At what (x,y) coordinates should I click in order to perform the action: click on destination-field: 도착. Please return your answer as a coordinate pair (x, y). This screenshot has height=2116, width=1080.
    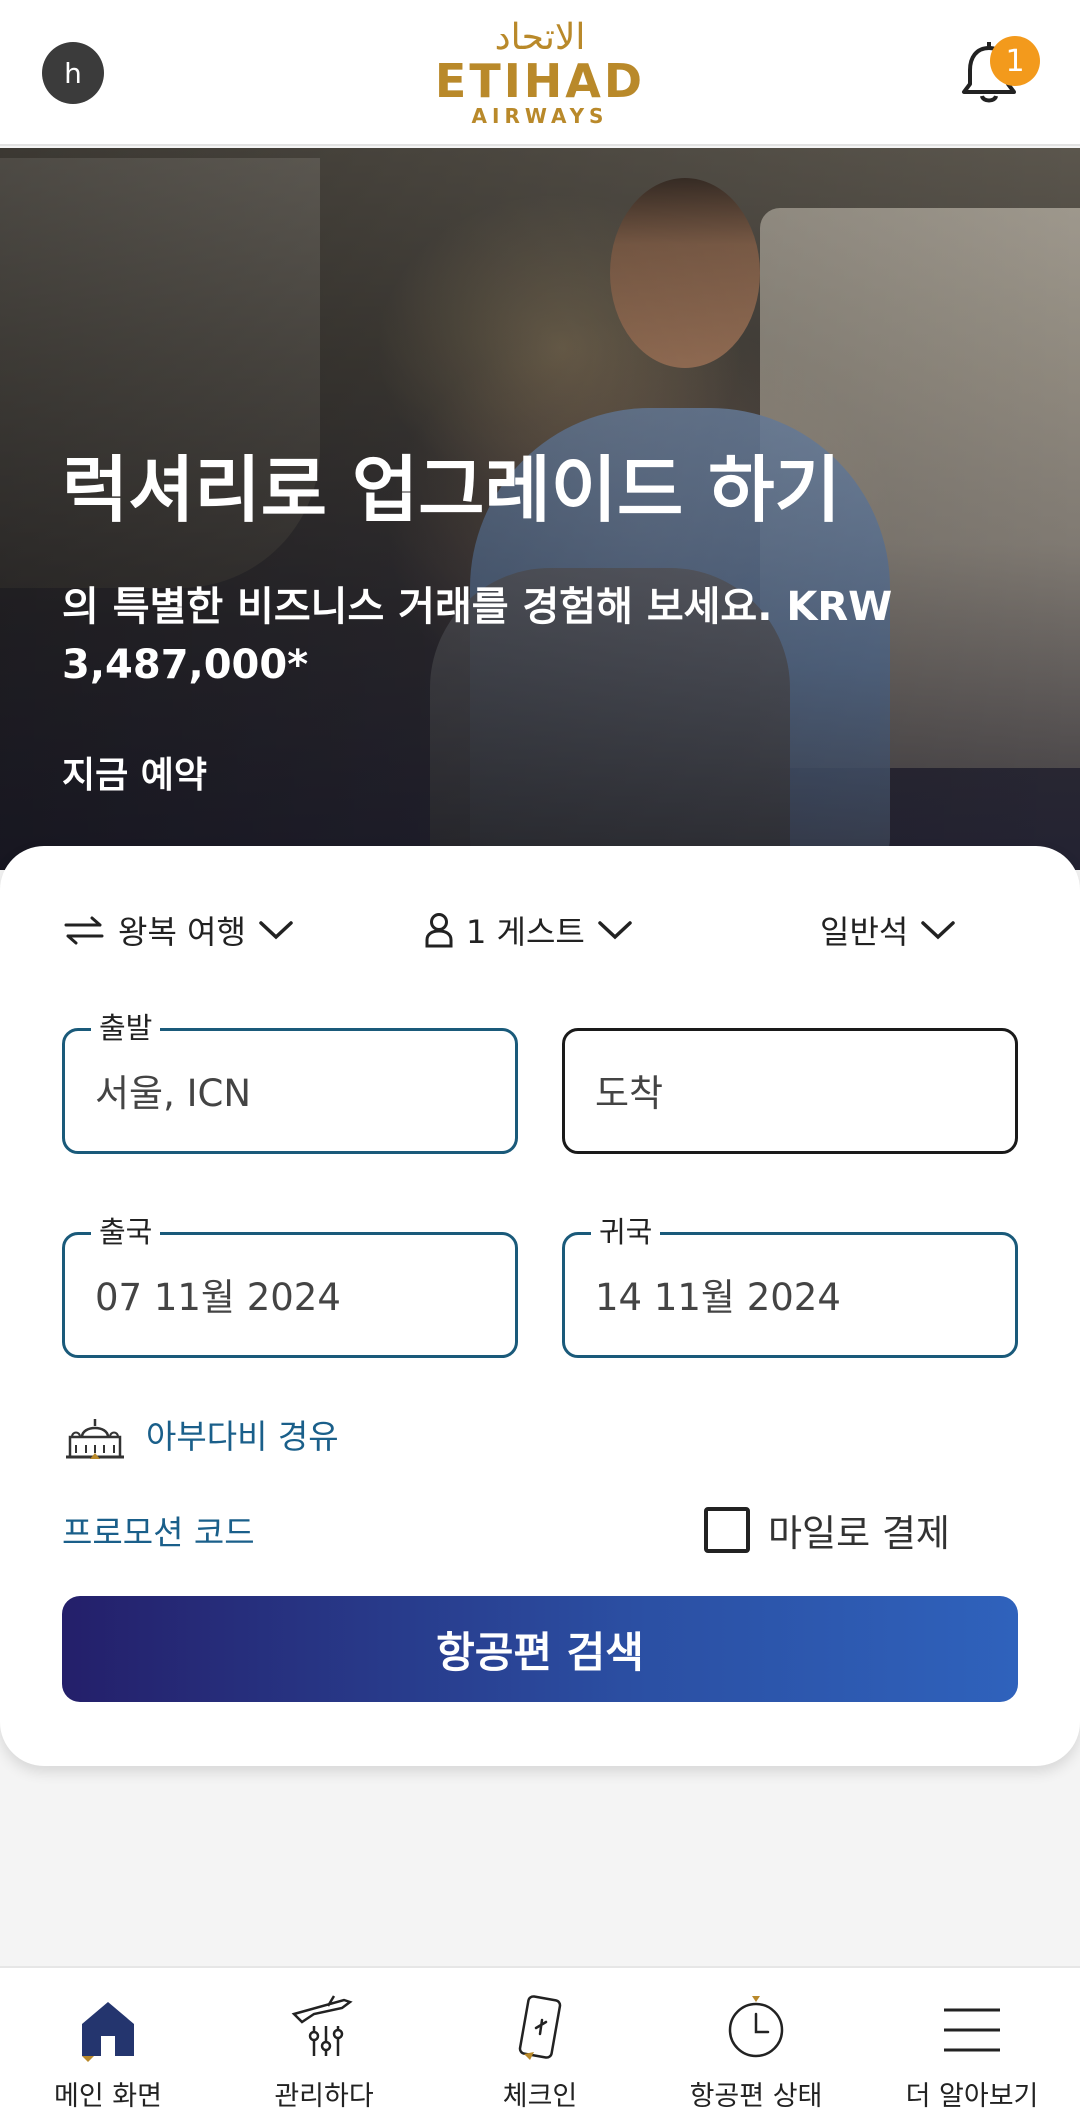
    Looking at the image, I should click on (790, 1091).